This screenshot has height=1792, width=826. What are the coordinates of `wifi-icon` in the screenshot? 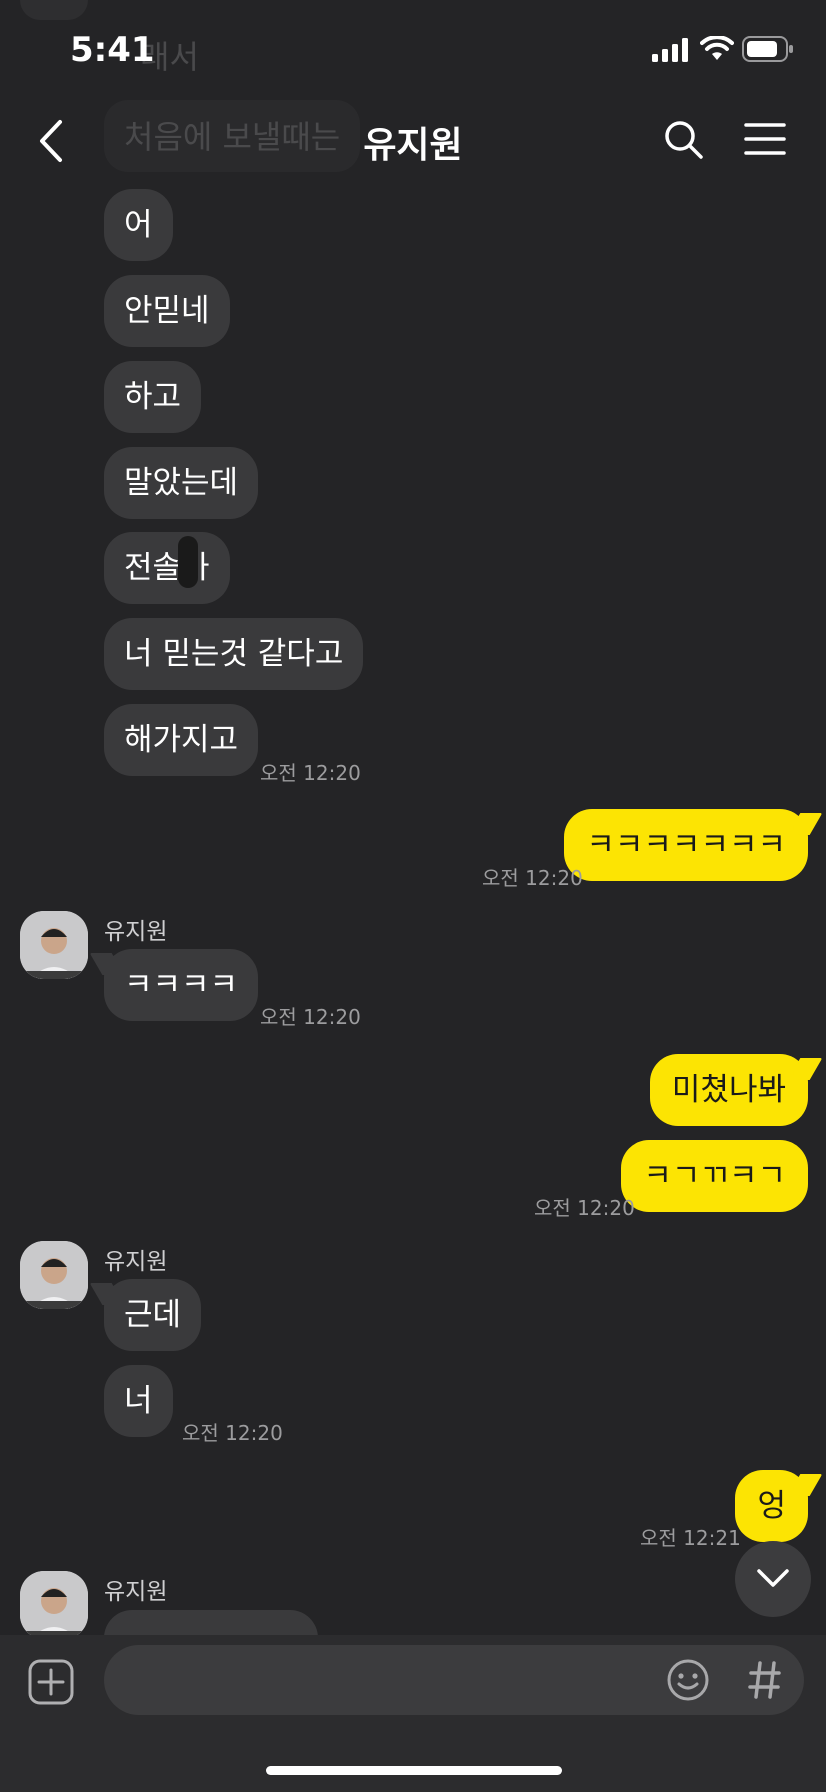 It's located at (717, 48).